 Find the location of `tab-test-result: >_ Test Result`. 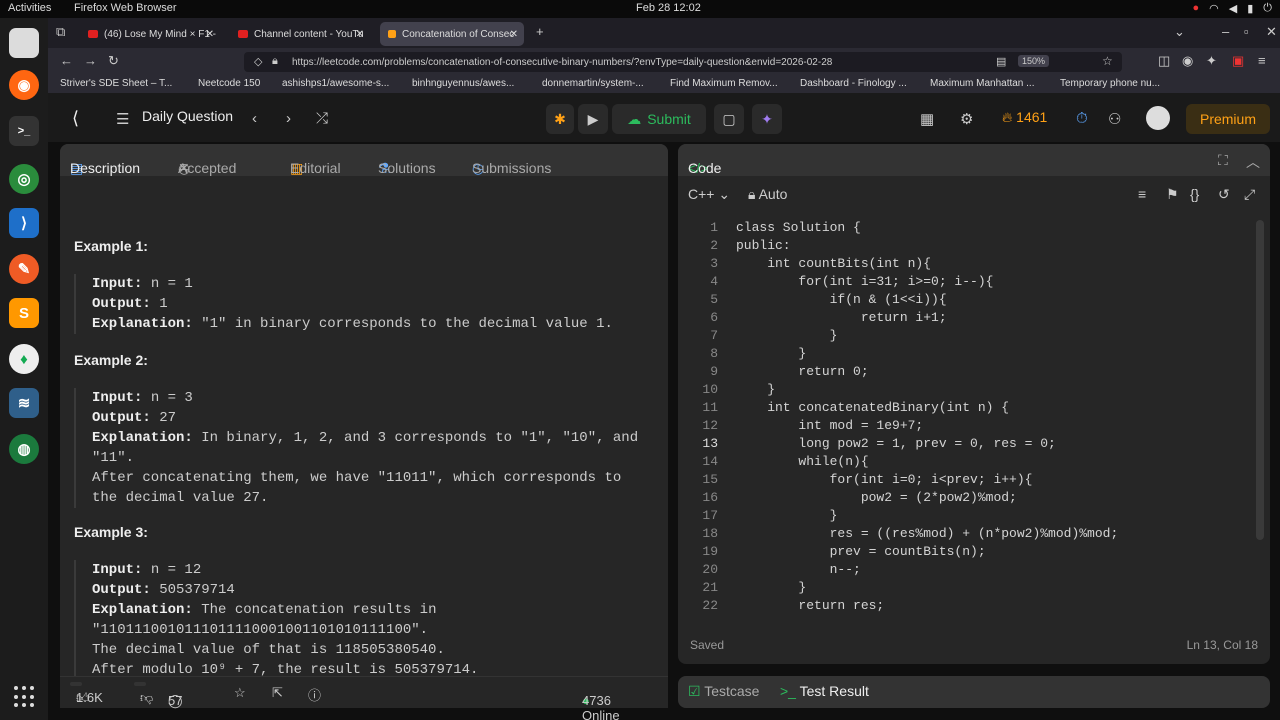

tab-test-result: >_ Test Result is located at coordinates (824, 691).